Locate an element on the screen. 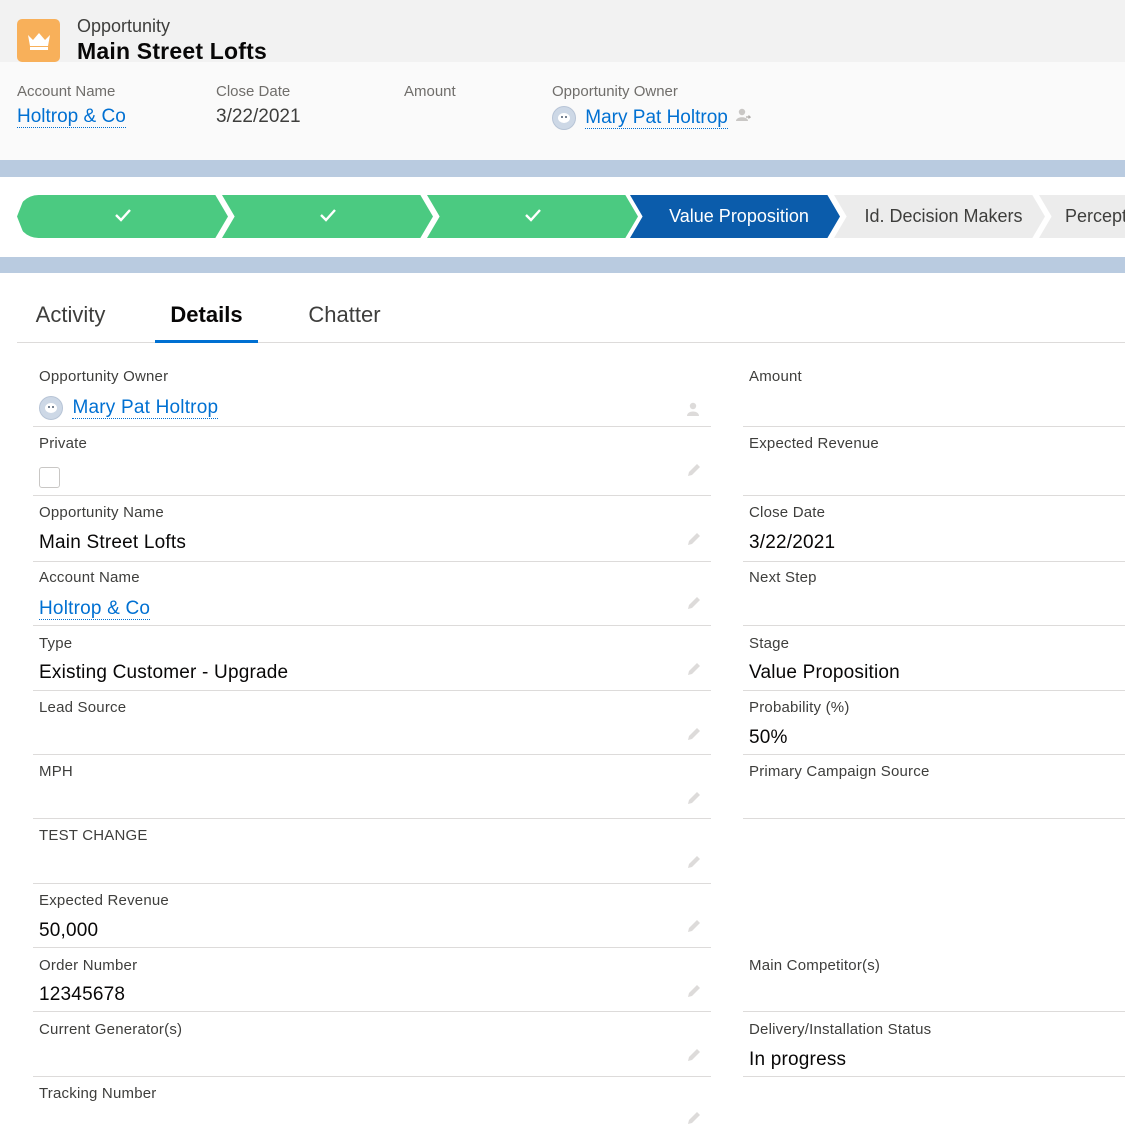  path-stage-perception-analysis: Percept is located at coordinates (1082, 216).